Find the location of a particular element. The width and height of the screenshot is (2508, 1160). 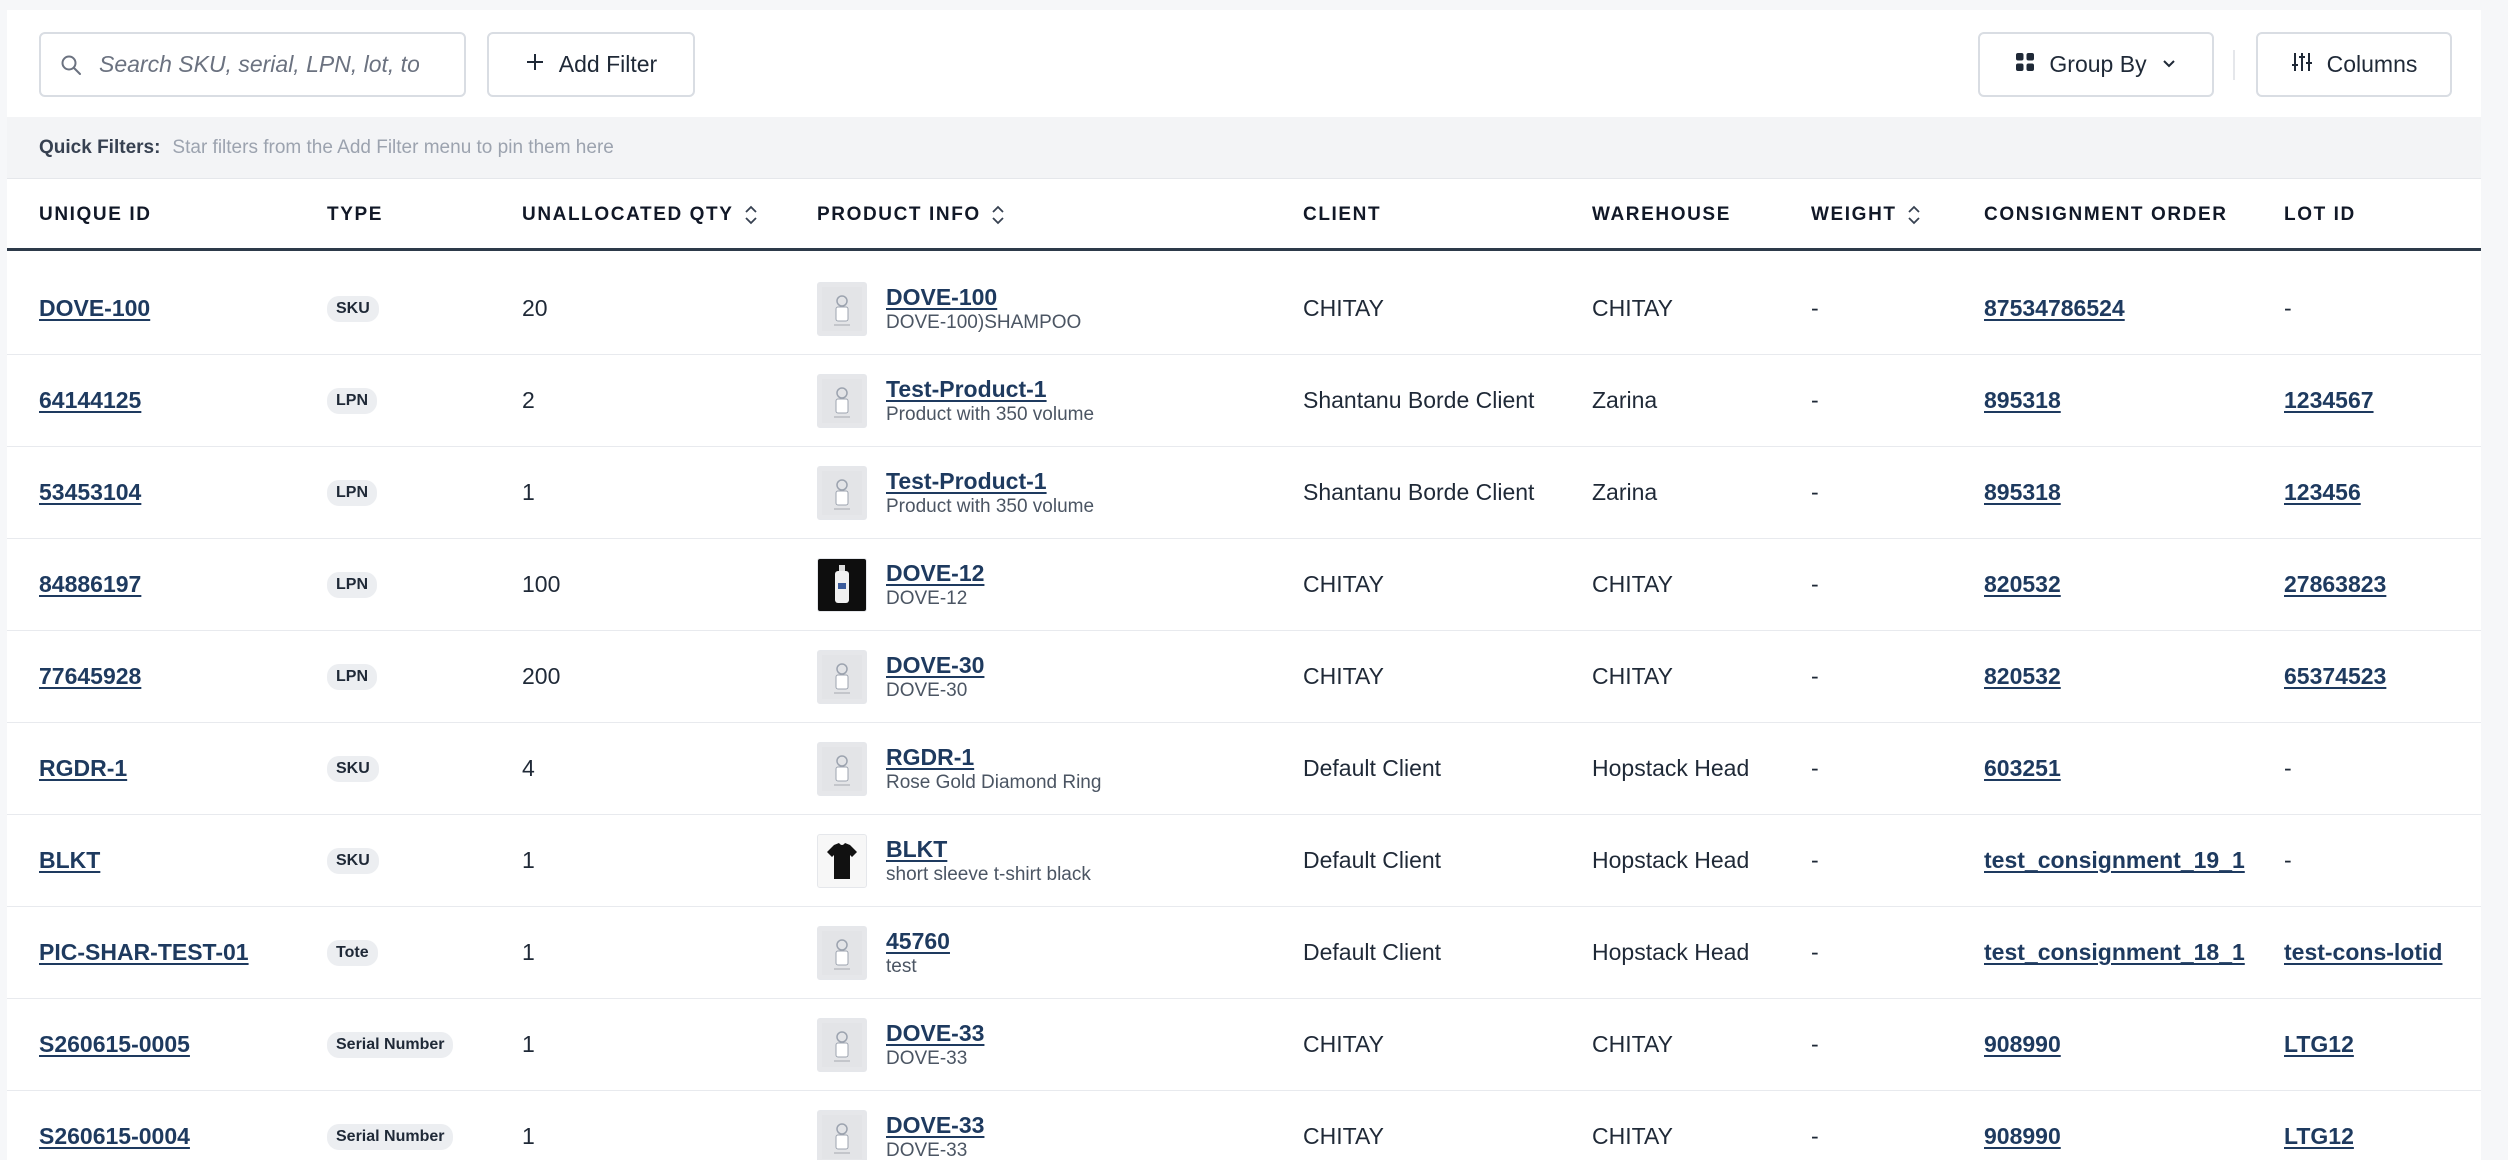

lot-id: 65374523 is located at coordinates (2335, 676).